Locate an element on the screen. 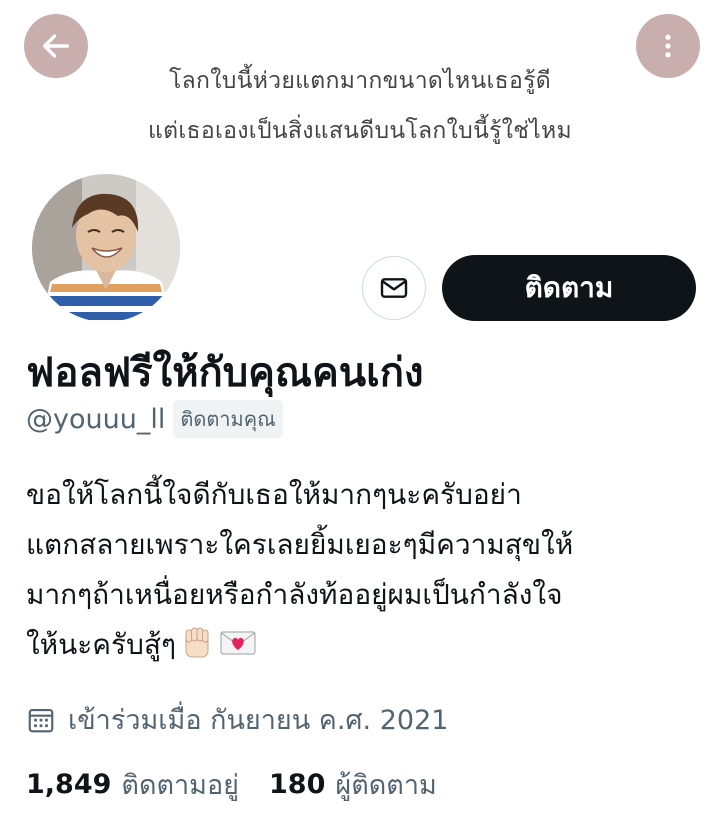  username-handle: @youuu_ll is located at coordinates (96, 419).